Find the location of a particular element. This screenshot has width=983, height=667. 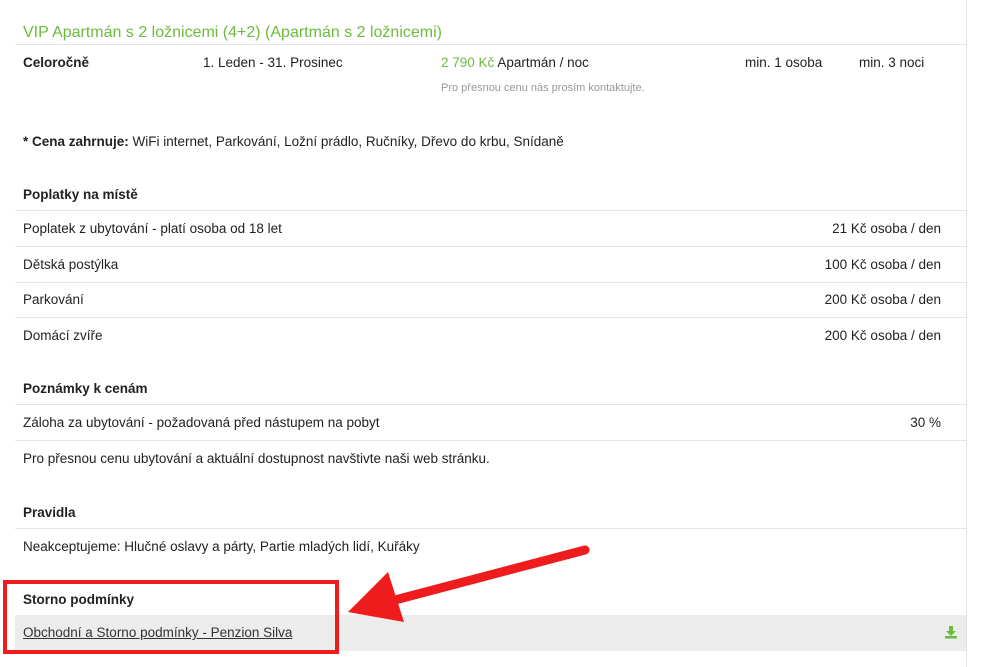

fee-row-value: 100 Kč osoba / den is located at coordinates (882, 264).